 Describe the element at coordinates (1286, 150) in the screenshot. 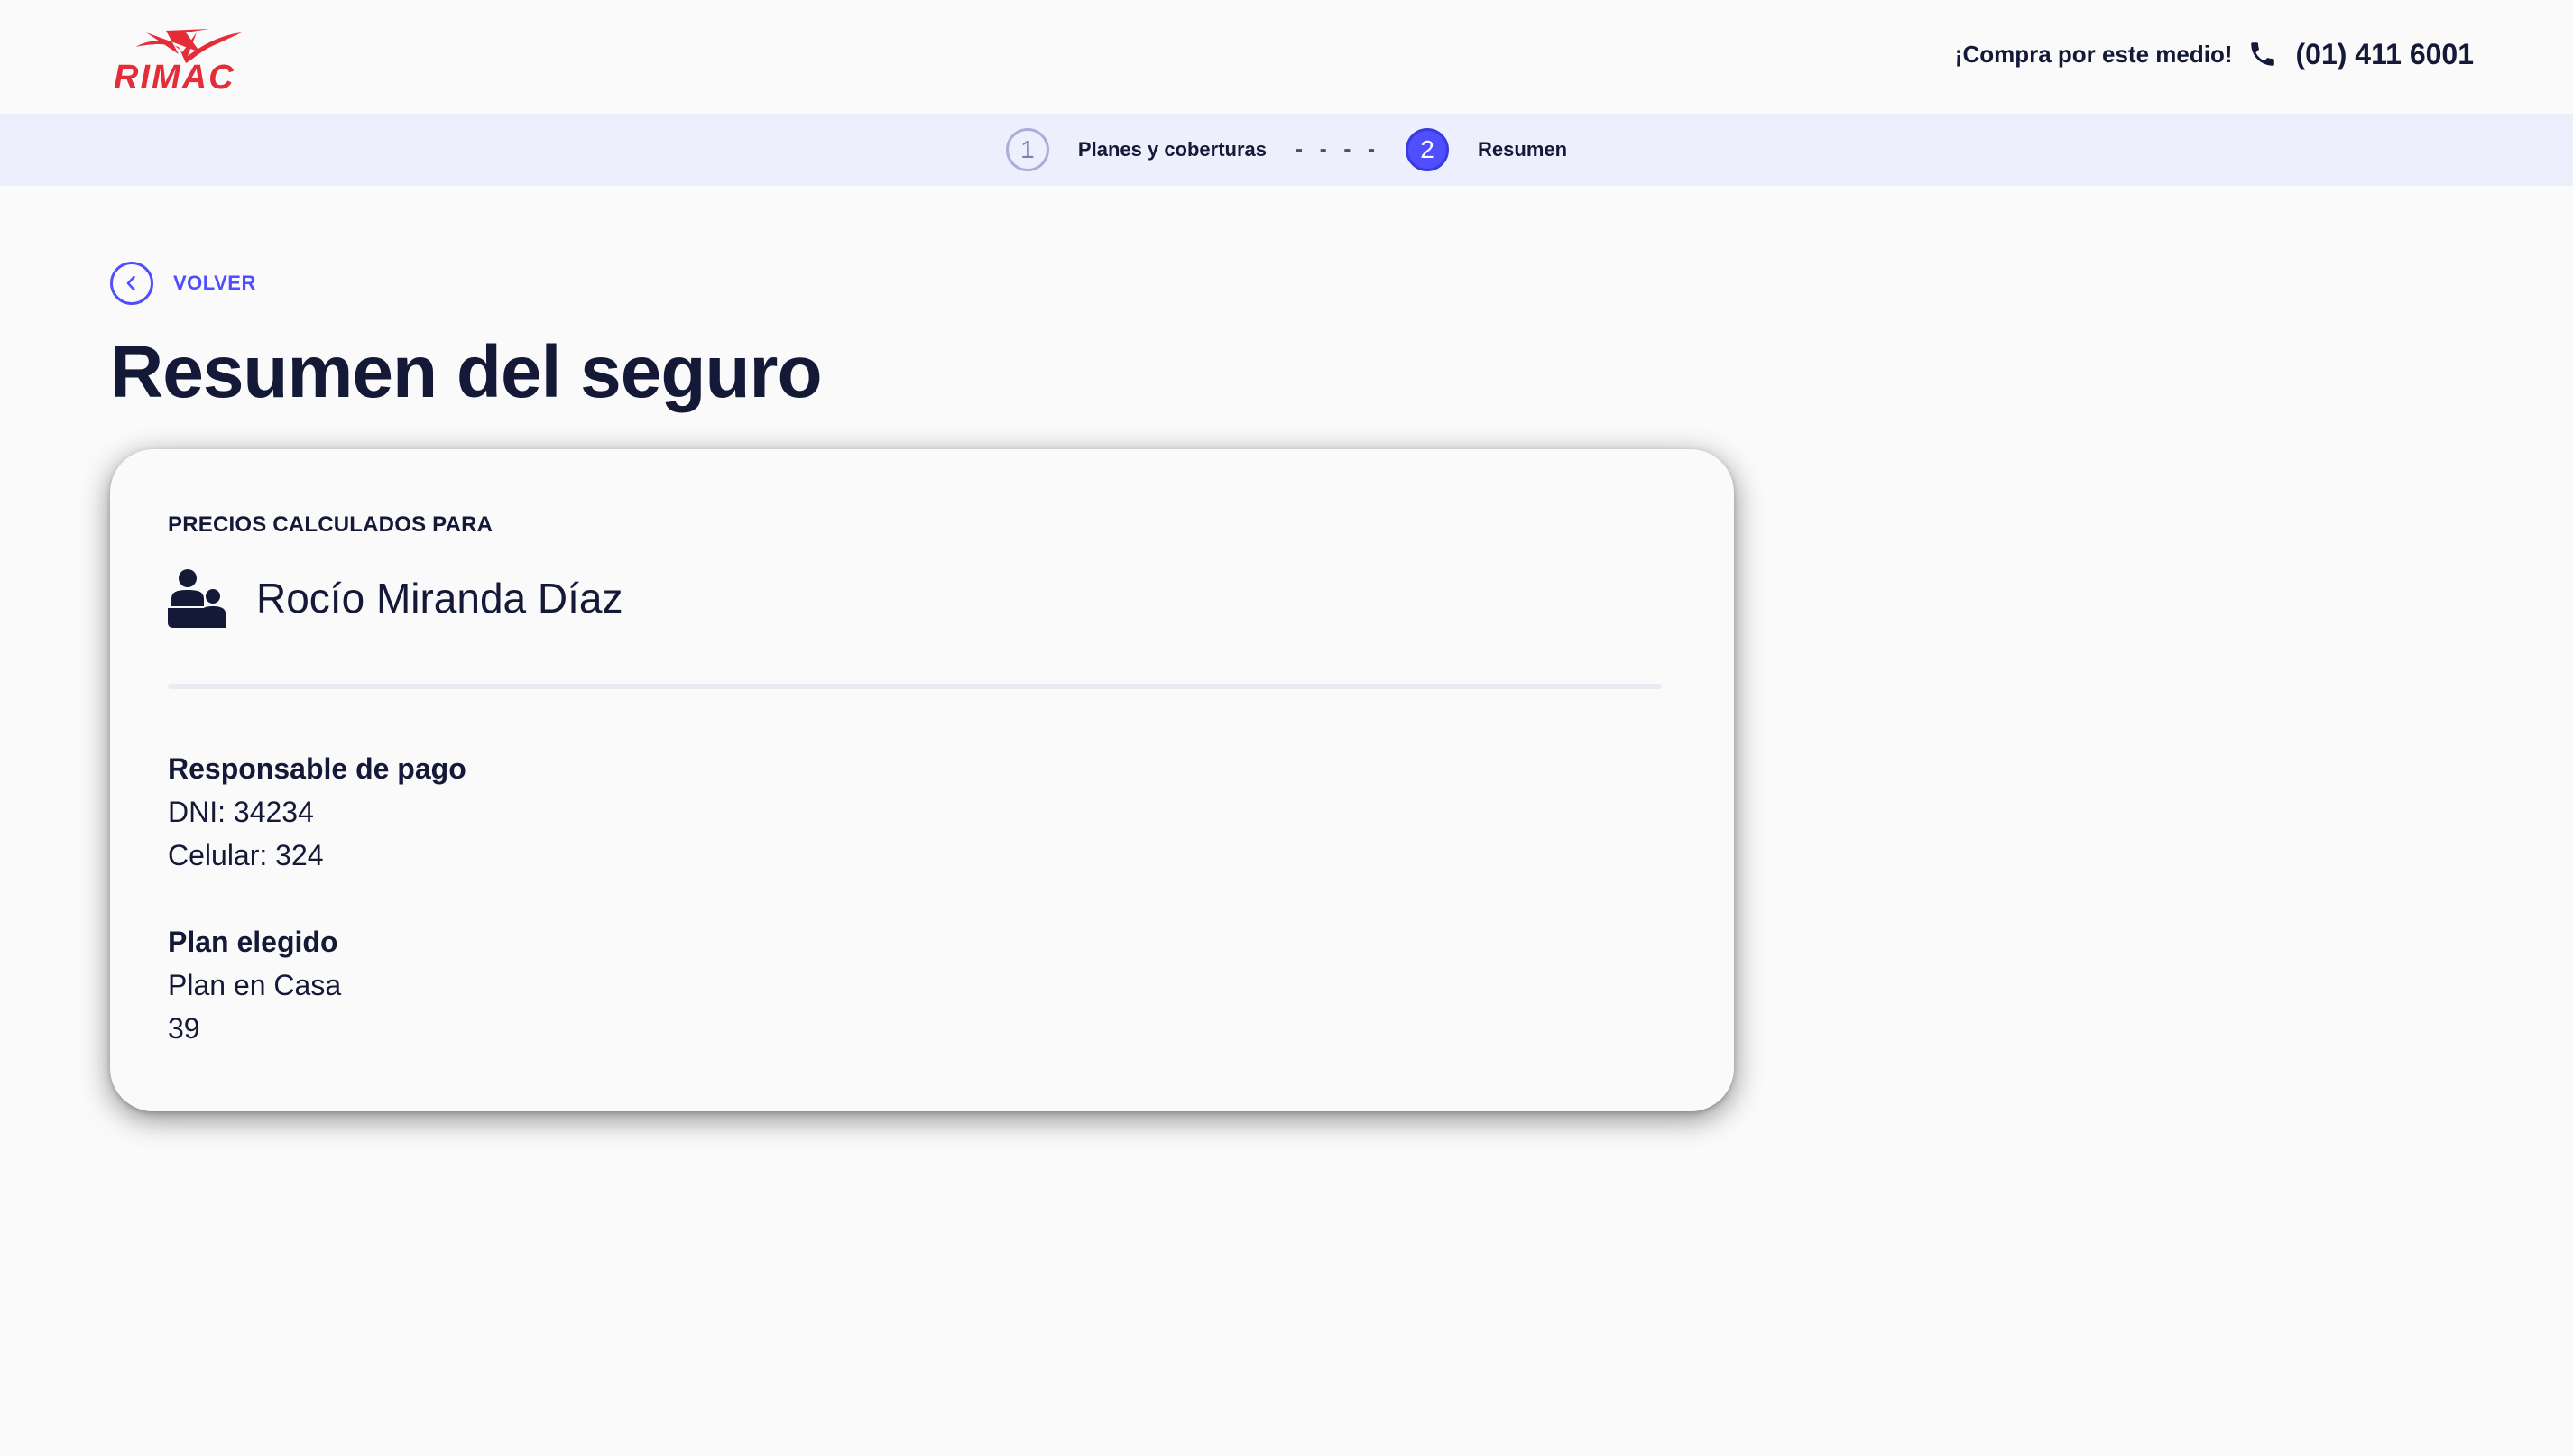

I see `stepper: 1 Planes y coberturas - - - - 2 Resumen` at that location.